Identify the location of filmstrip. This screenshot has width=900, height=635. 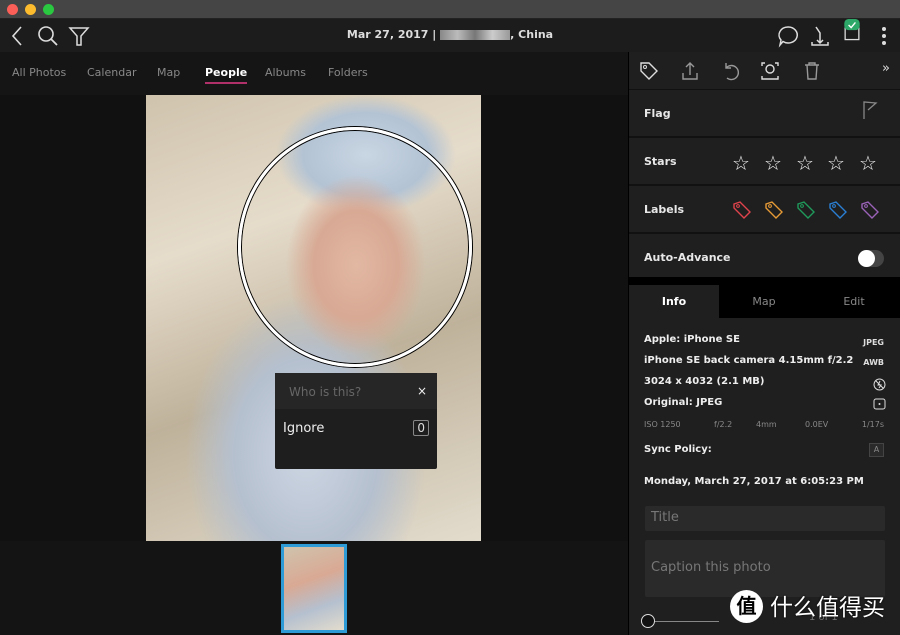
(314, 588).